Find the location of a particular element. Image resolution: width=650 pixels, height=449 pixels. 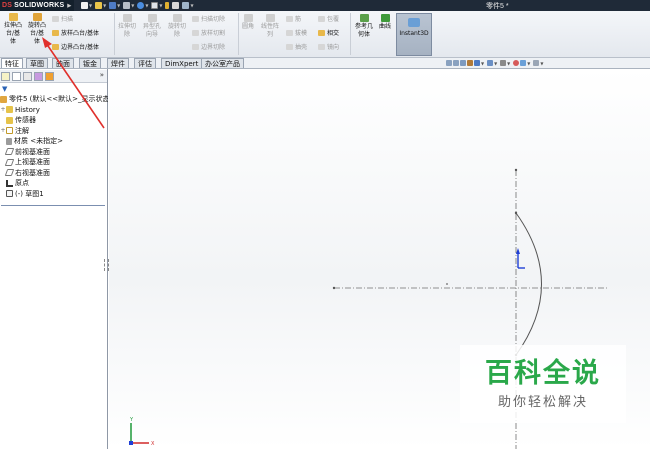

options-button: ▼ is located at coordinates (187, 5).